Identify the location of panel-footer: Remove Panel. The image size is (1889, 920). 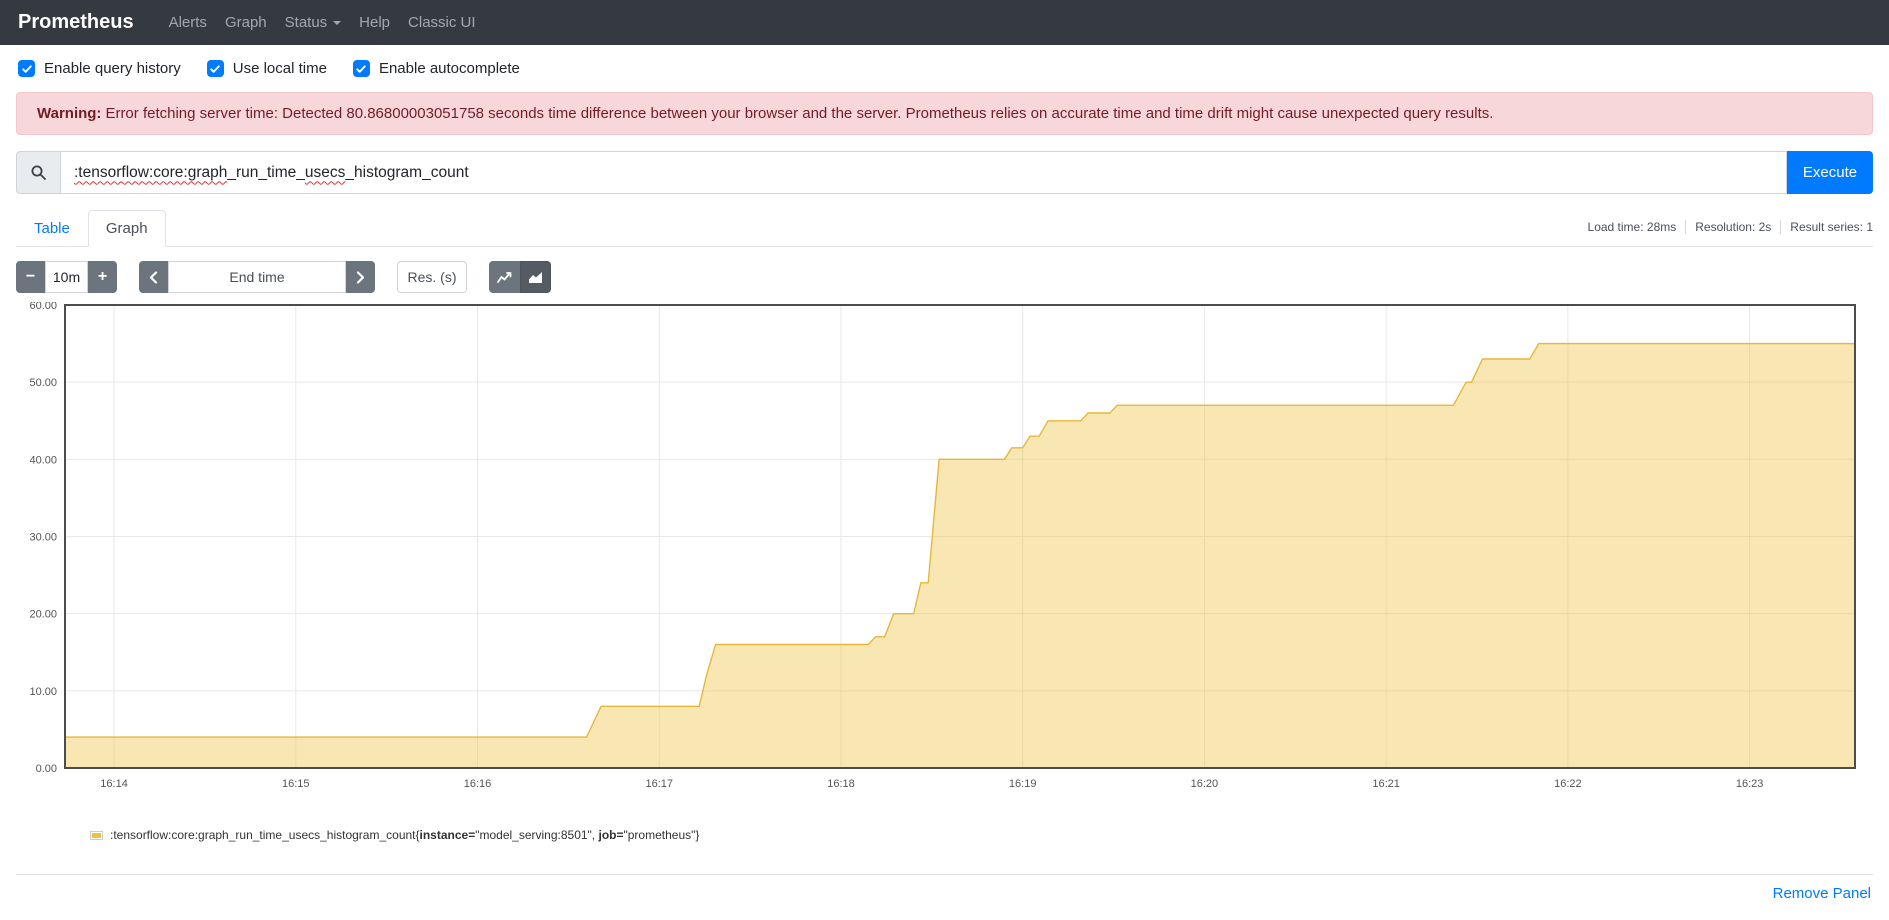
(944, 888).